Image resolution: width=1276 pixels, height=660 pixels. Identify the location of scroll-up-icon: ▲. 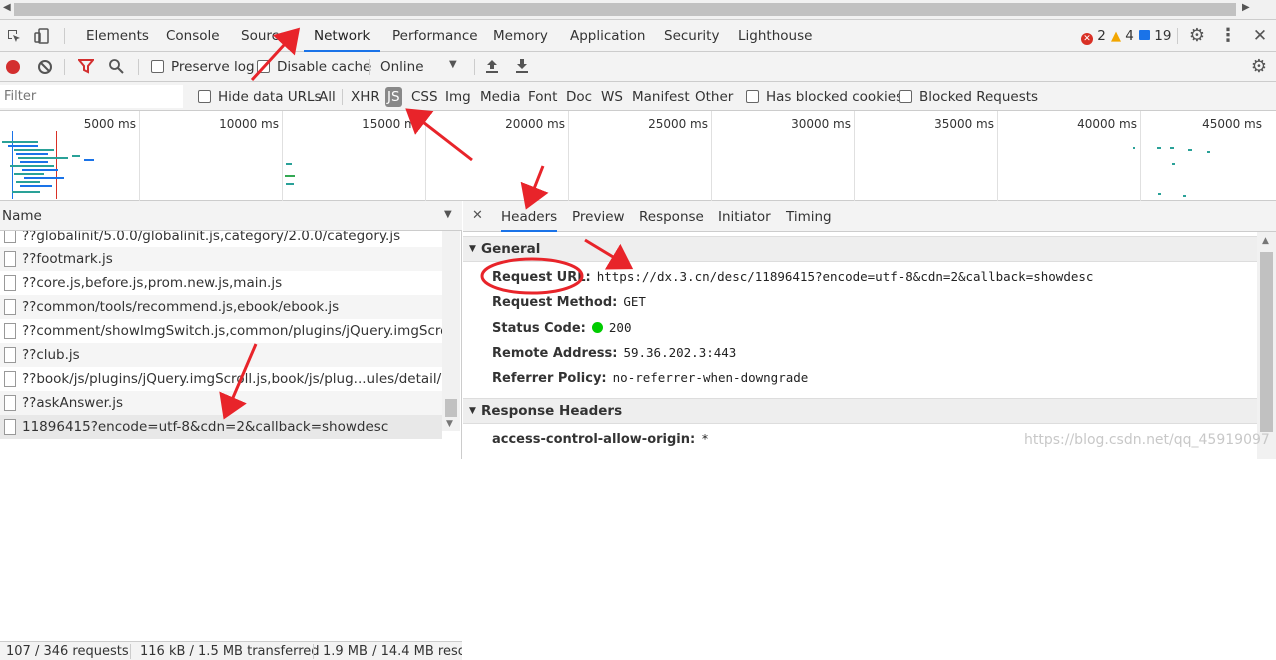
(1265, 241).